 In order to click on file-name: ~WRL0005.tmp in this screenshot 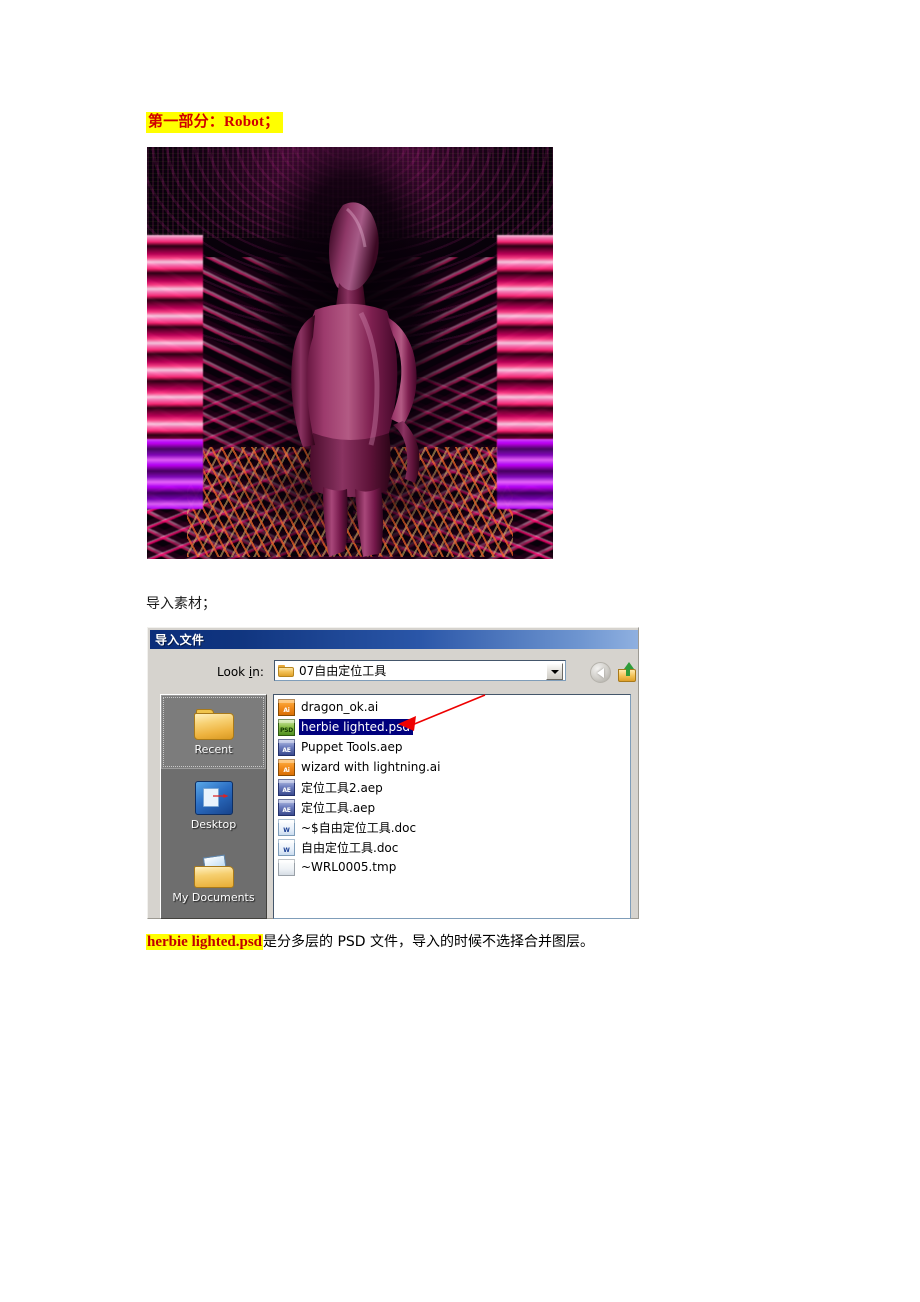, I will do `click(349, 867)`.